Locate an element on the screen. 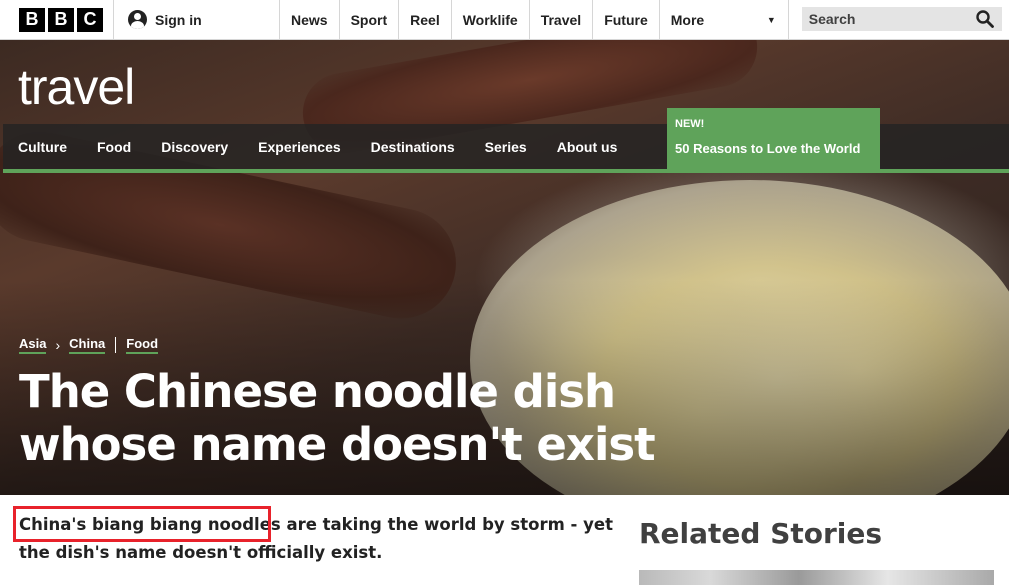 The height and width of the screenshot is (585, 1009). breadcrumb-divider is located at coordinates (116, 345).